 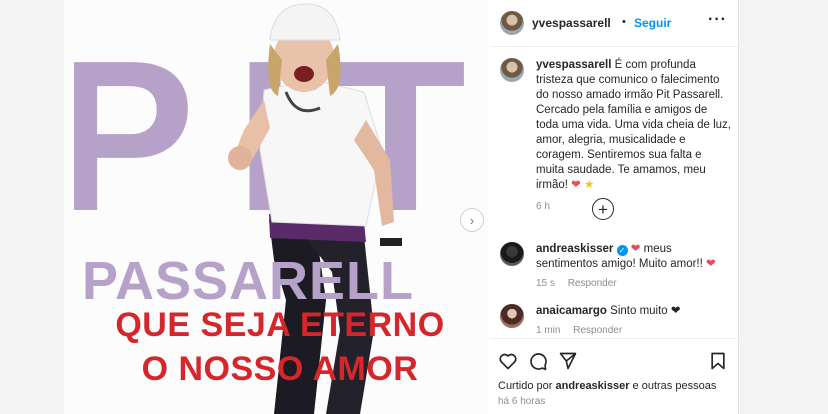 What do you see at coordinates (538, 361) in the screenshot?
I see `comment-icon` at bounding box center [538, 361].